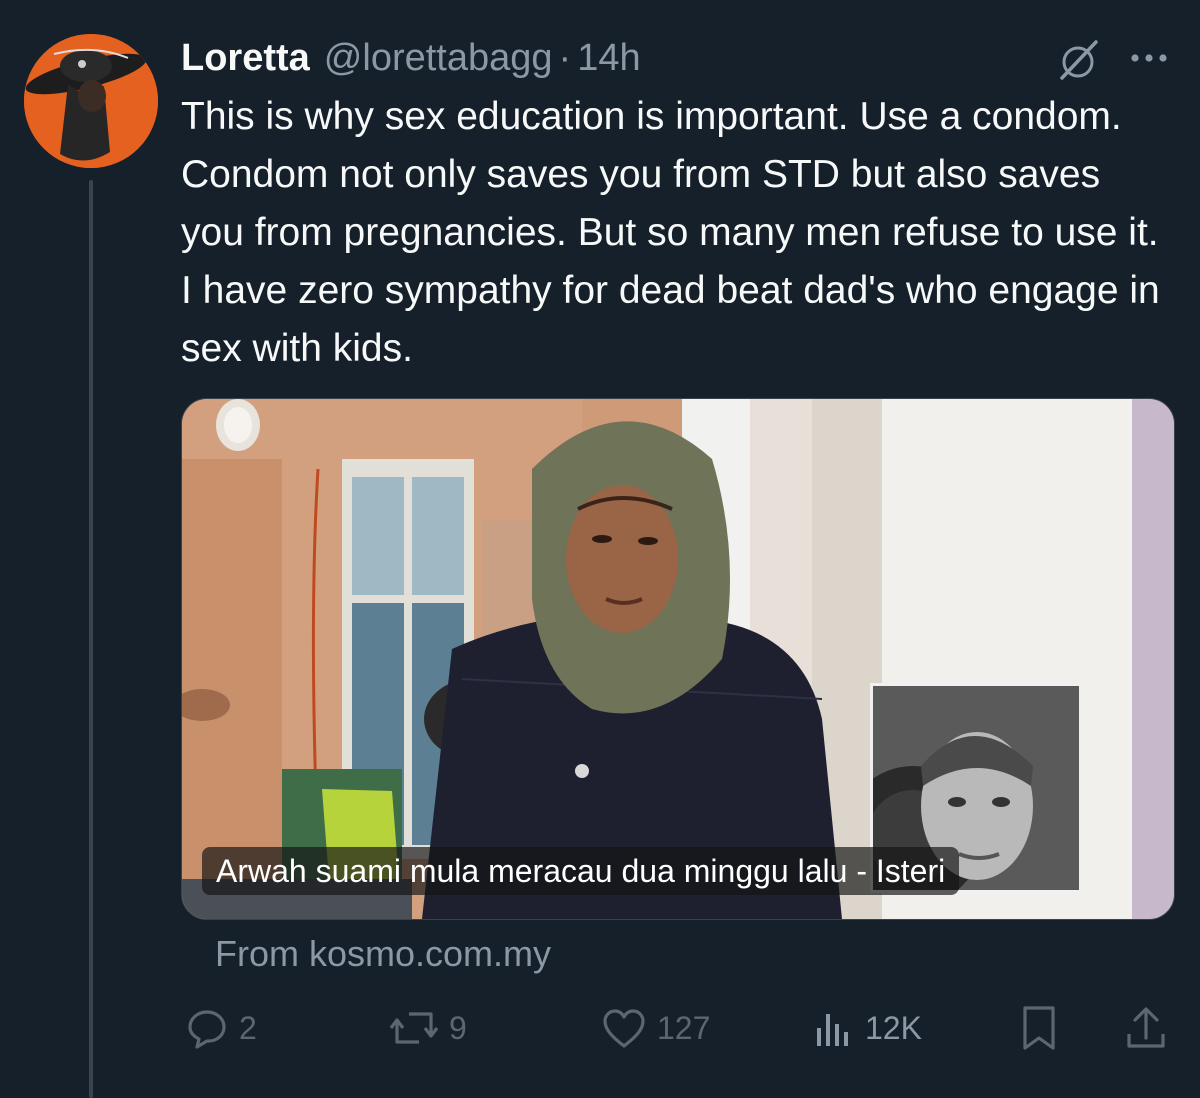 Image resolution: width=1200 pixels, height=1098 pixels. Describe the element at coordinates (438, 58) in the screenshot. I see `user-handle: @lorettabagg` at that location.